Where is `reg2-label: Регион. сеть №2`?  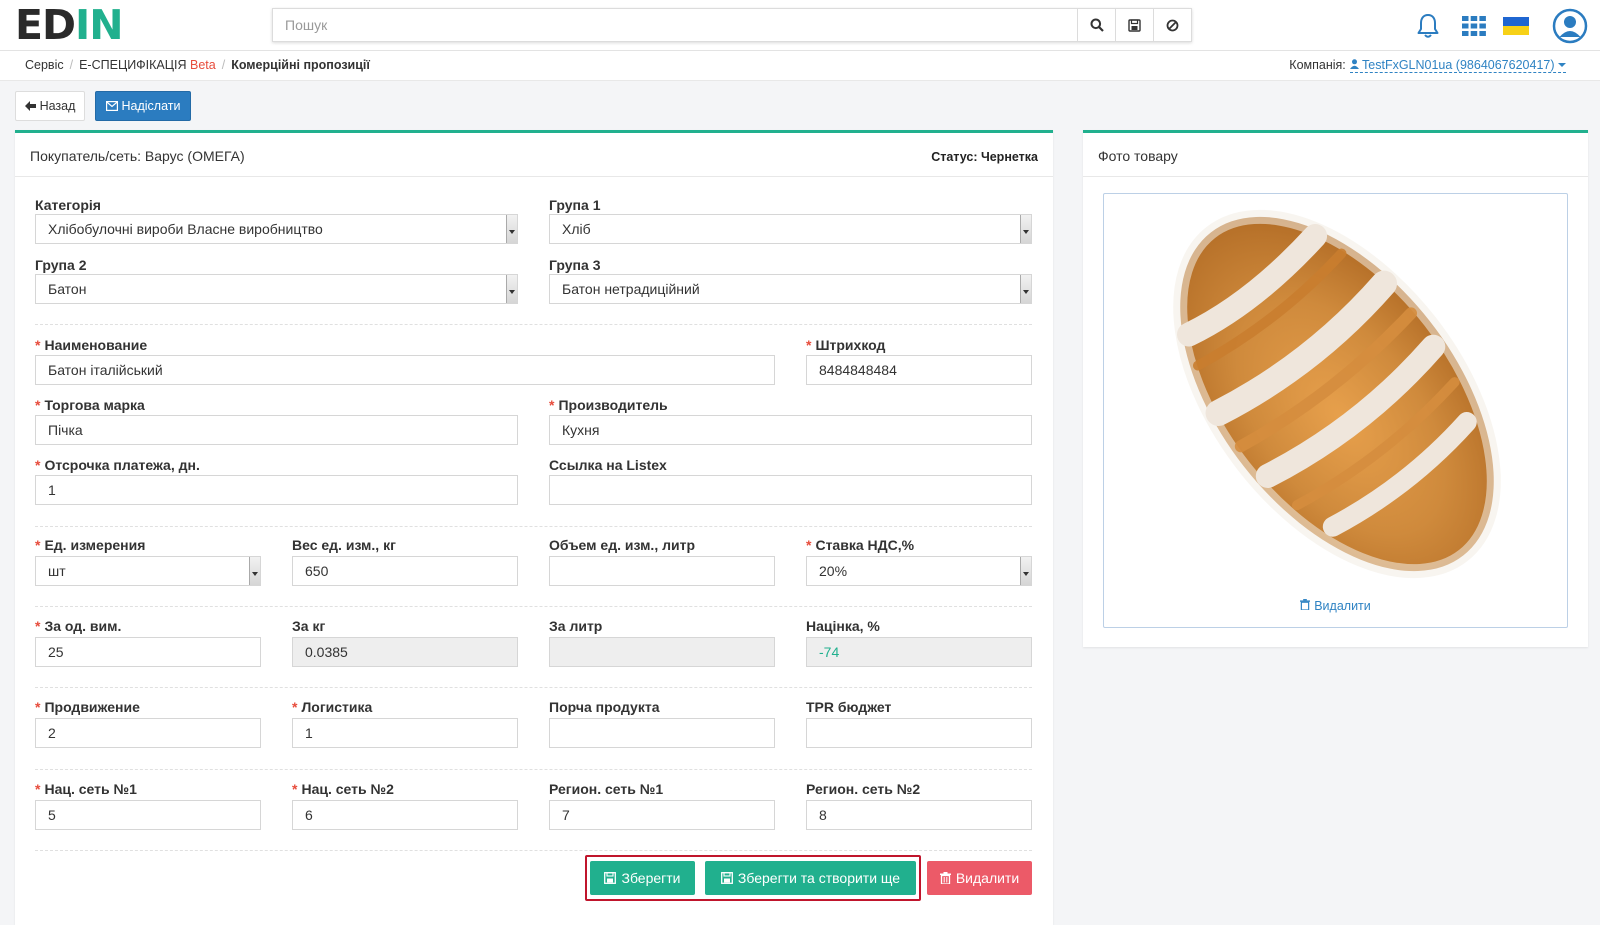
reg2-label: Регион. сеть №2 is located at coordinates (863, 789).